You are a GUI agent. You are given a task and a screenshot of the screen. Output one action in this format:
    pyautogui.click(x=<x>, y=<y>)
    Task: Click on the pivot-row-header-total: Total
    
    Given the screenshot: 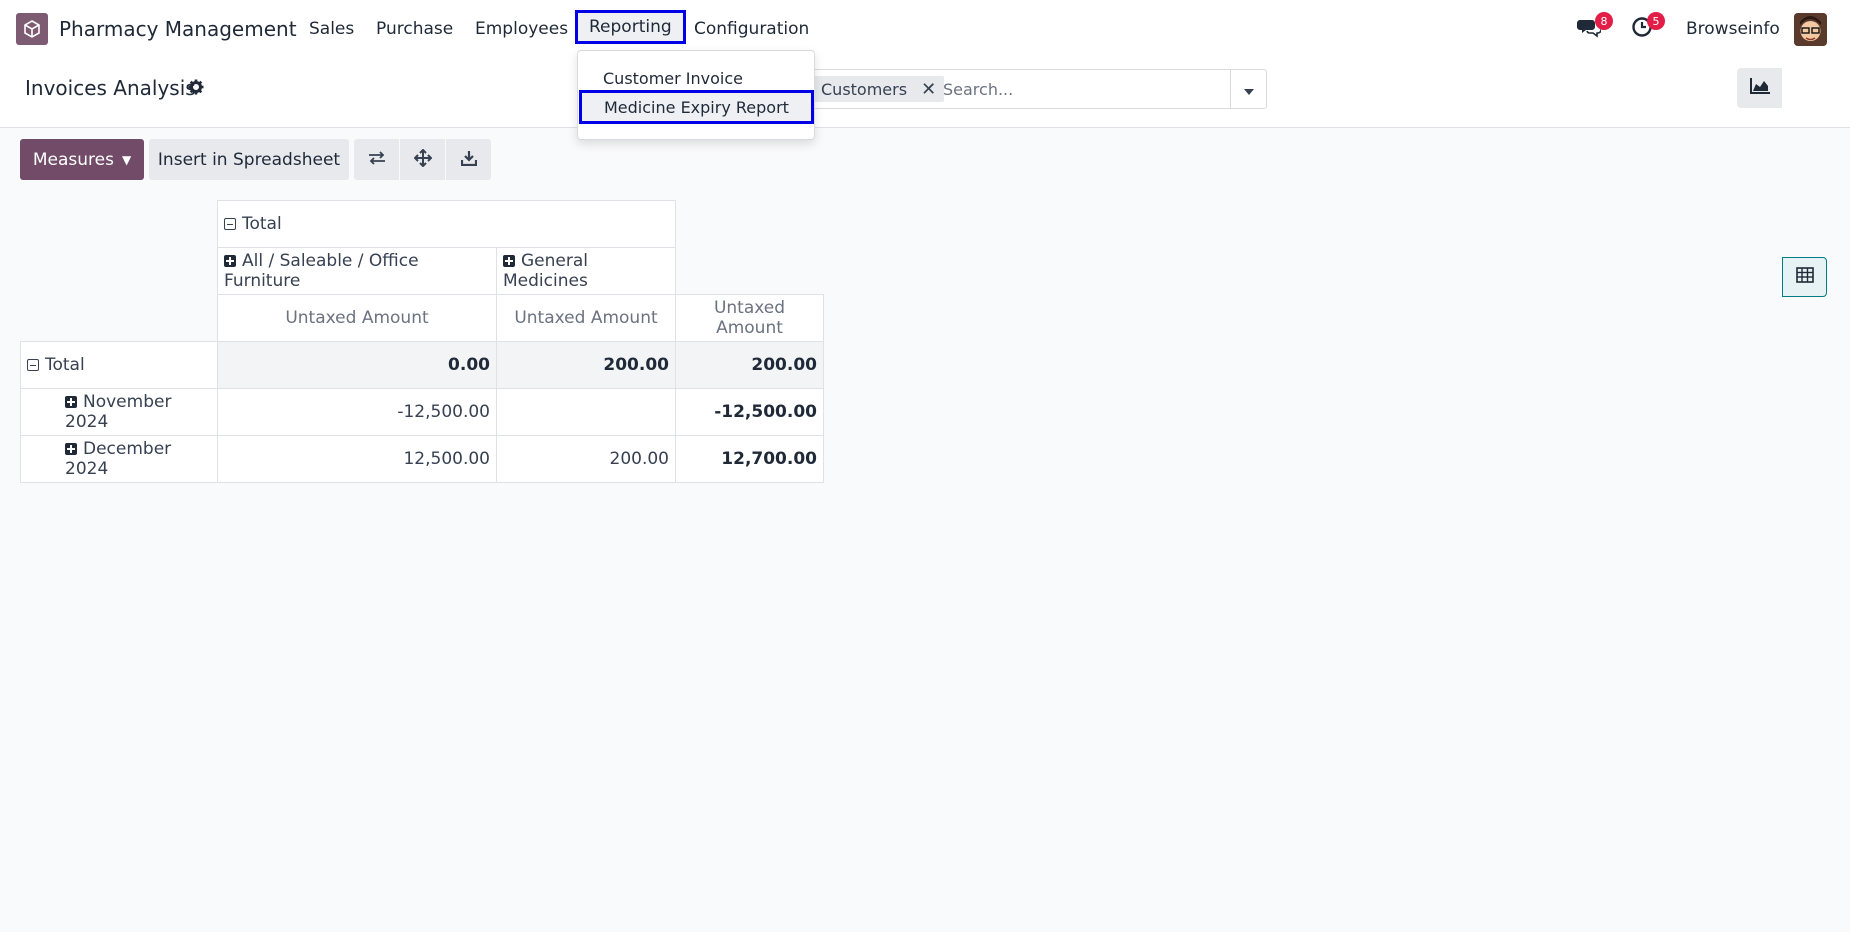 What is the action you would take?
    pyautogui.click(x=119, y=365)
    